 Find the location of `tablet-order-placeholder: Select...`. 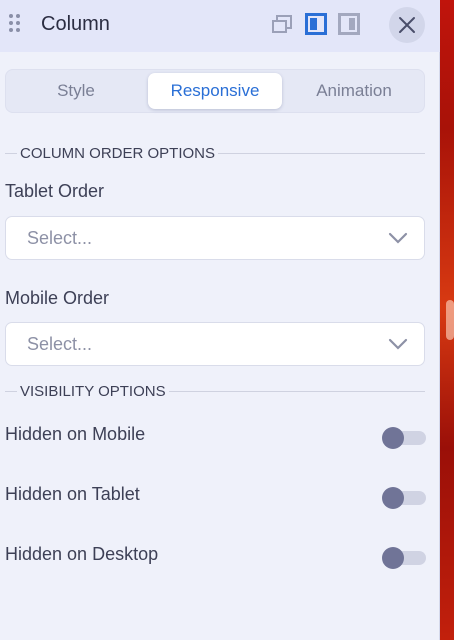

tablet-order-placeholder: Select... is located at coordinates (60, 238).